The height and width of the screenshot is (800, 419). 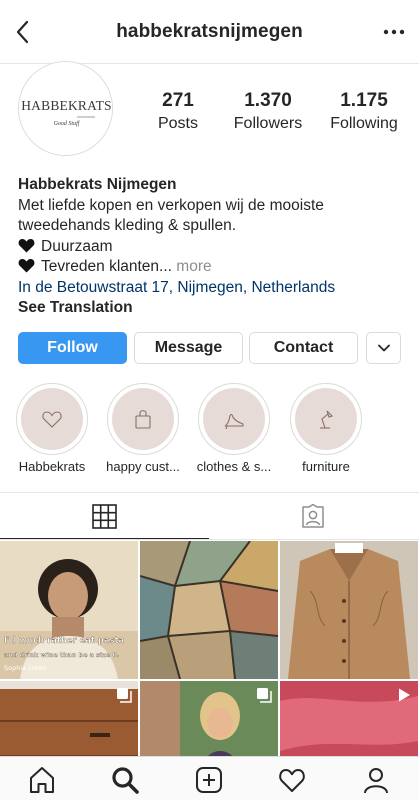 What do you see at coordinates (234, 421) in the screenshot?
I see `high-heel-icon` at bounding box center [234, 421].